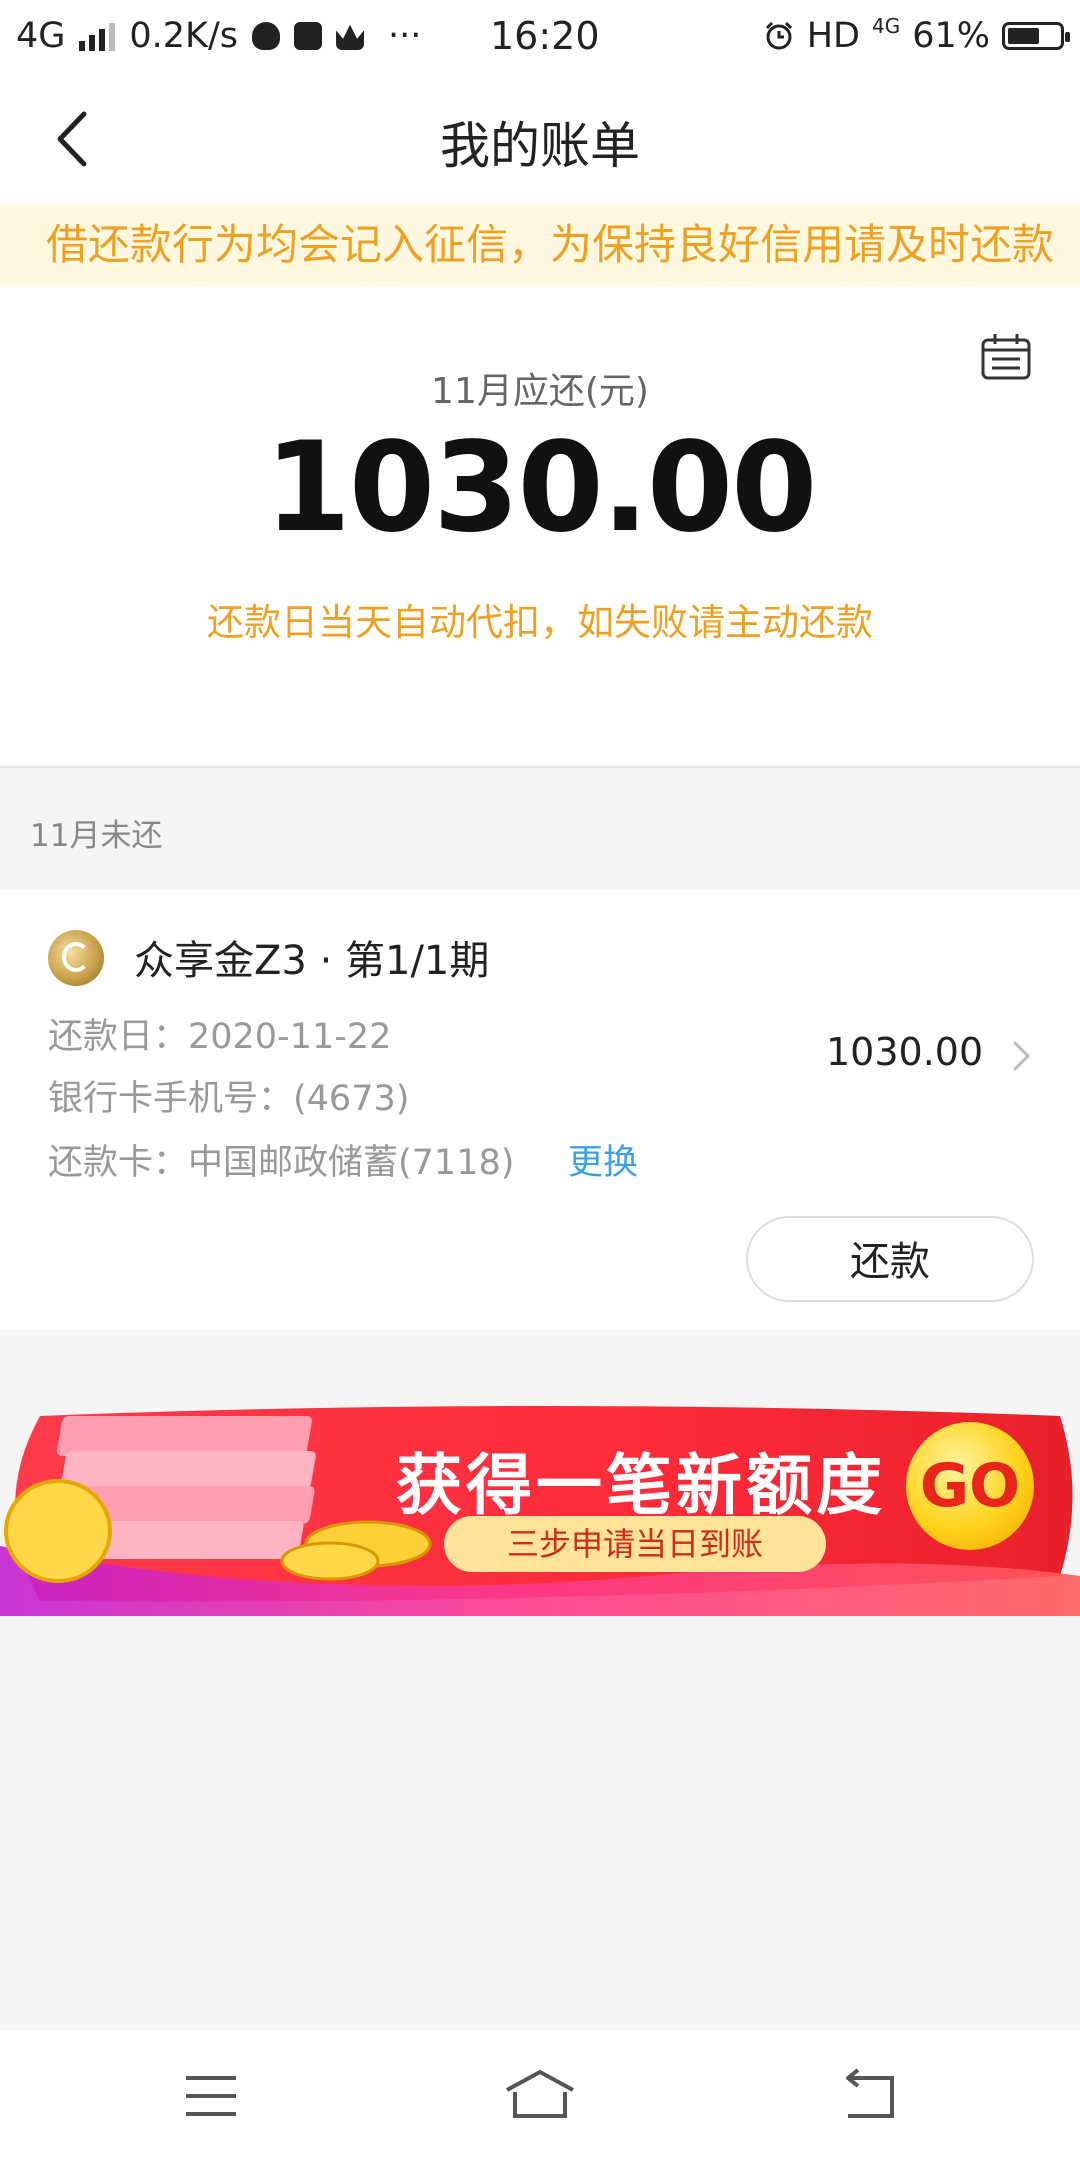 This screenshot has height=2160, width=1080. I want to click on qq-icon, so click(266, 36).